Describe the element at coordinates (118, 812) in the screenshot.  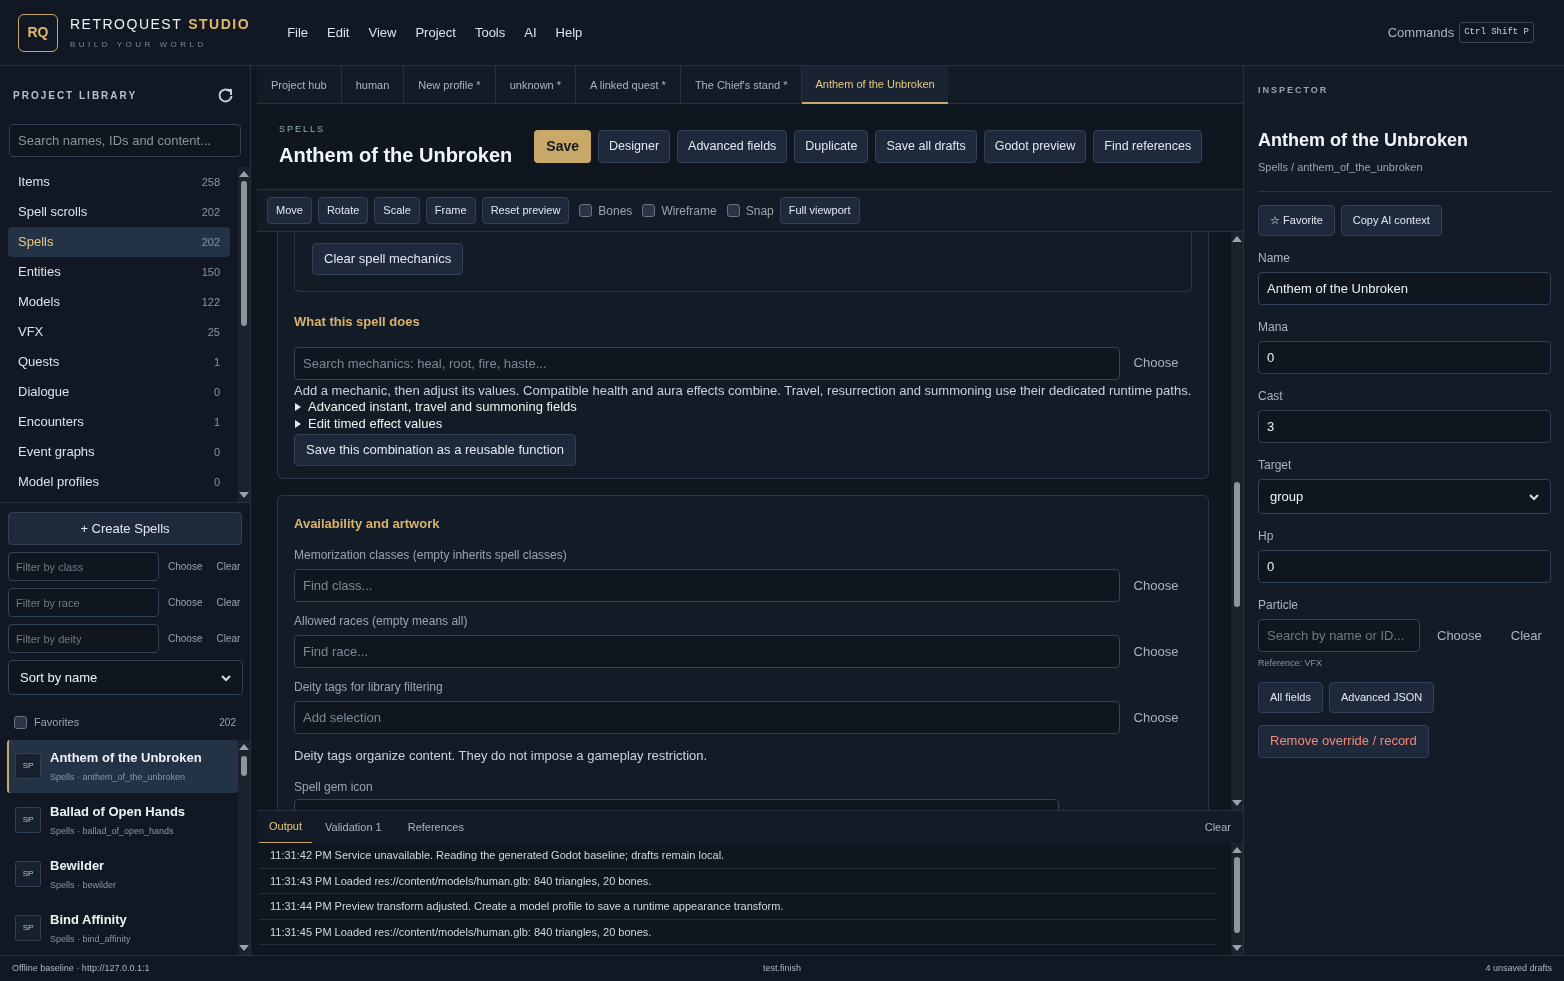
I see `record-name: Ballad of Open Hands` at that location.